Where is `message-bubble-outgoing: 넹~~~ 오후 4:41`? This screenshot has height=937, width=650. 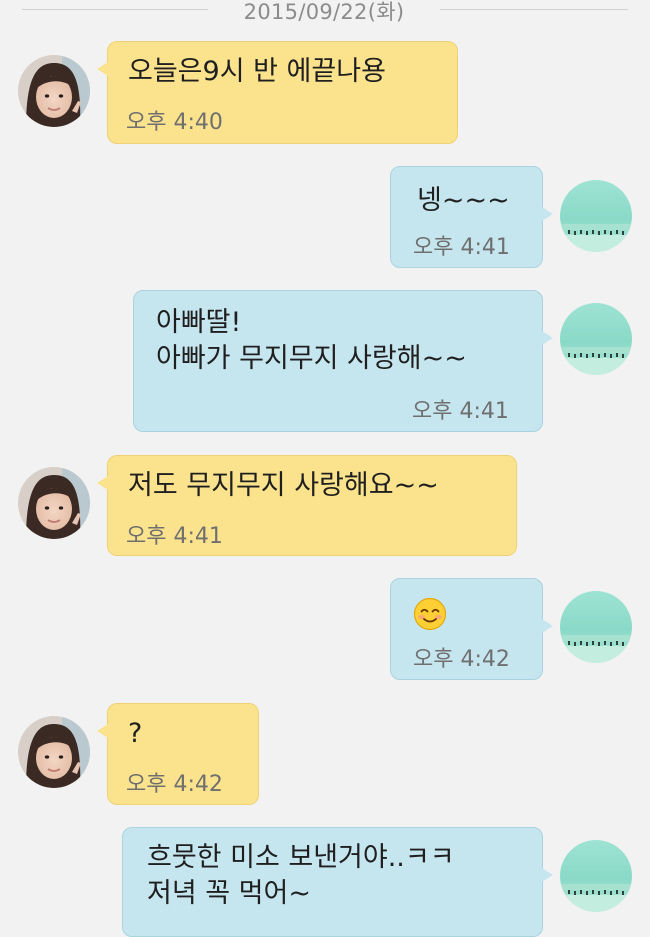 message-bubble-outgoing: 넹~~~ 오후 4:41 is located at coordinates (471, 217).